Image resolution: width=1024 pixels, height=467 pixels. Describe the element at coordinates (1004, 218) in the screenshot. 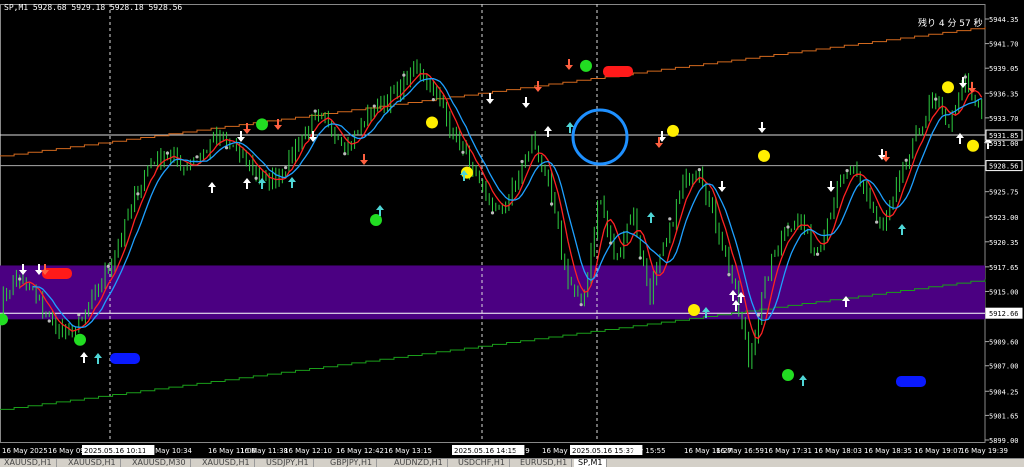

I see `price-axis-label: 5923.00` at that location.